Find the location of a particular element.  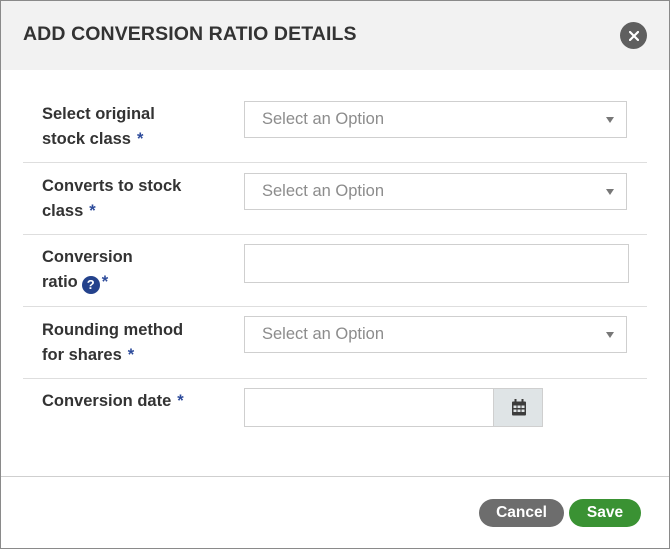

conversion-ratio-label: Conversion ratio? * is located at coordinates (87, 271).